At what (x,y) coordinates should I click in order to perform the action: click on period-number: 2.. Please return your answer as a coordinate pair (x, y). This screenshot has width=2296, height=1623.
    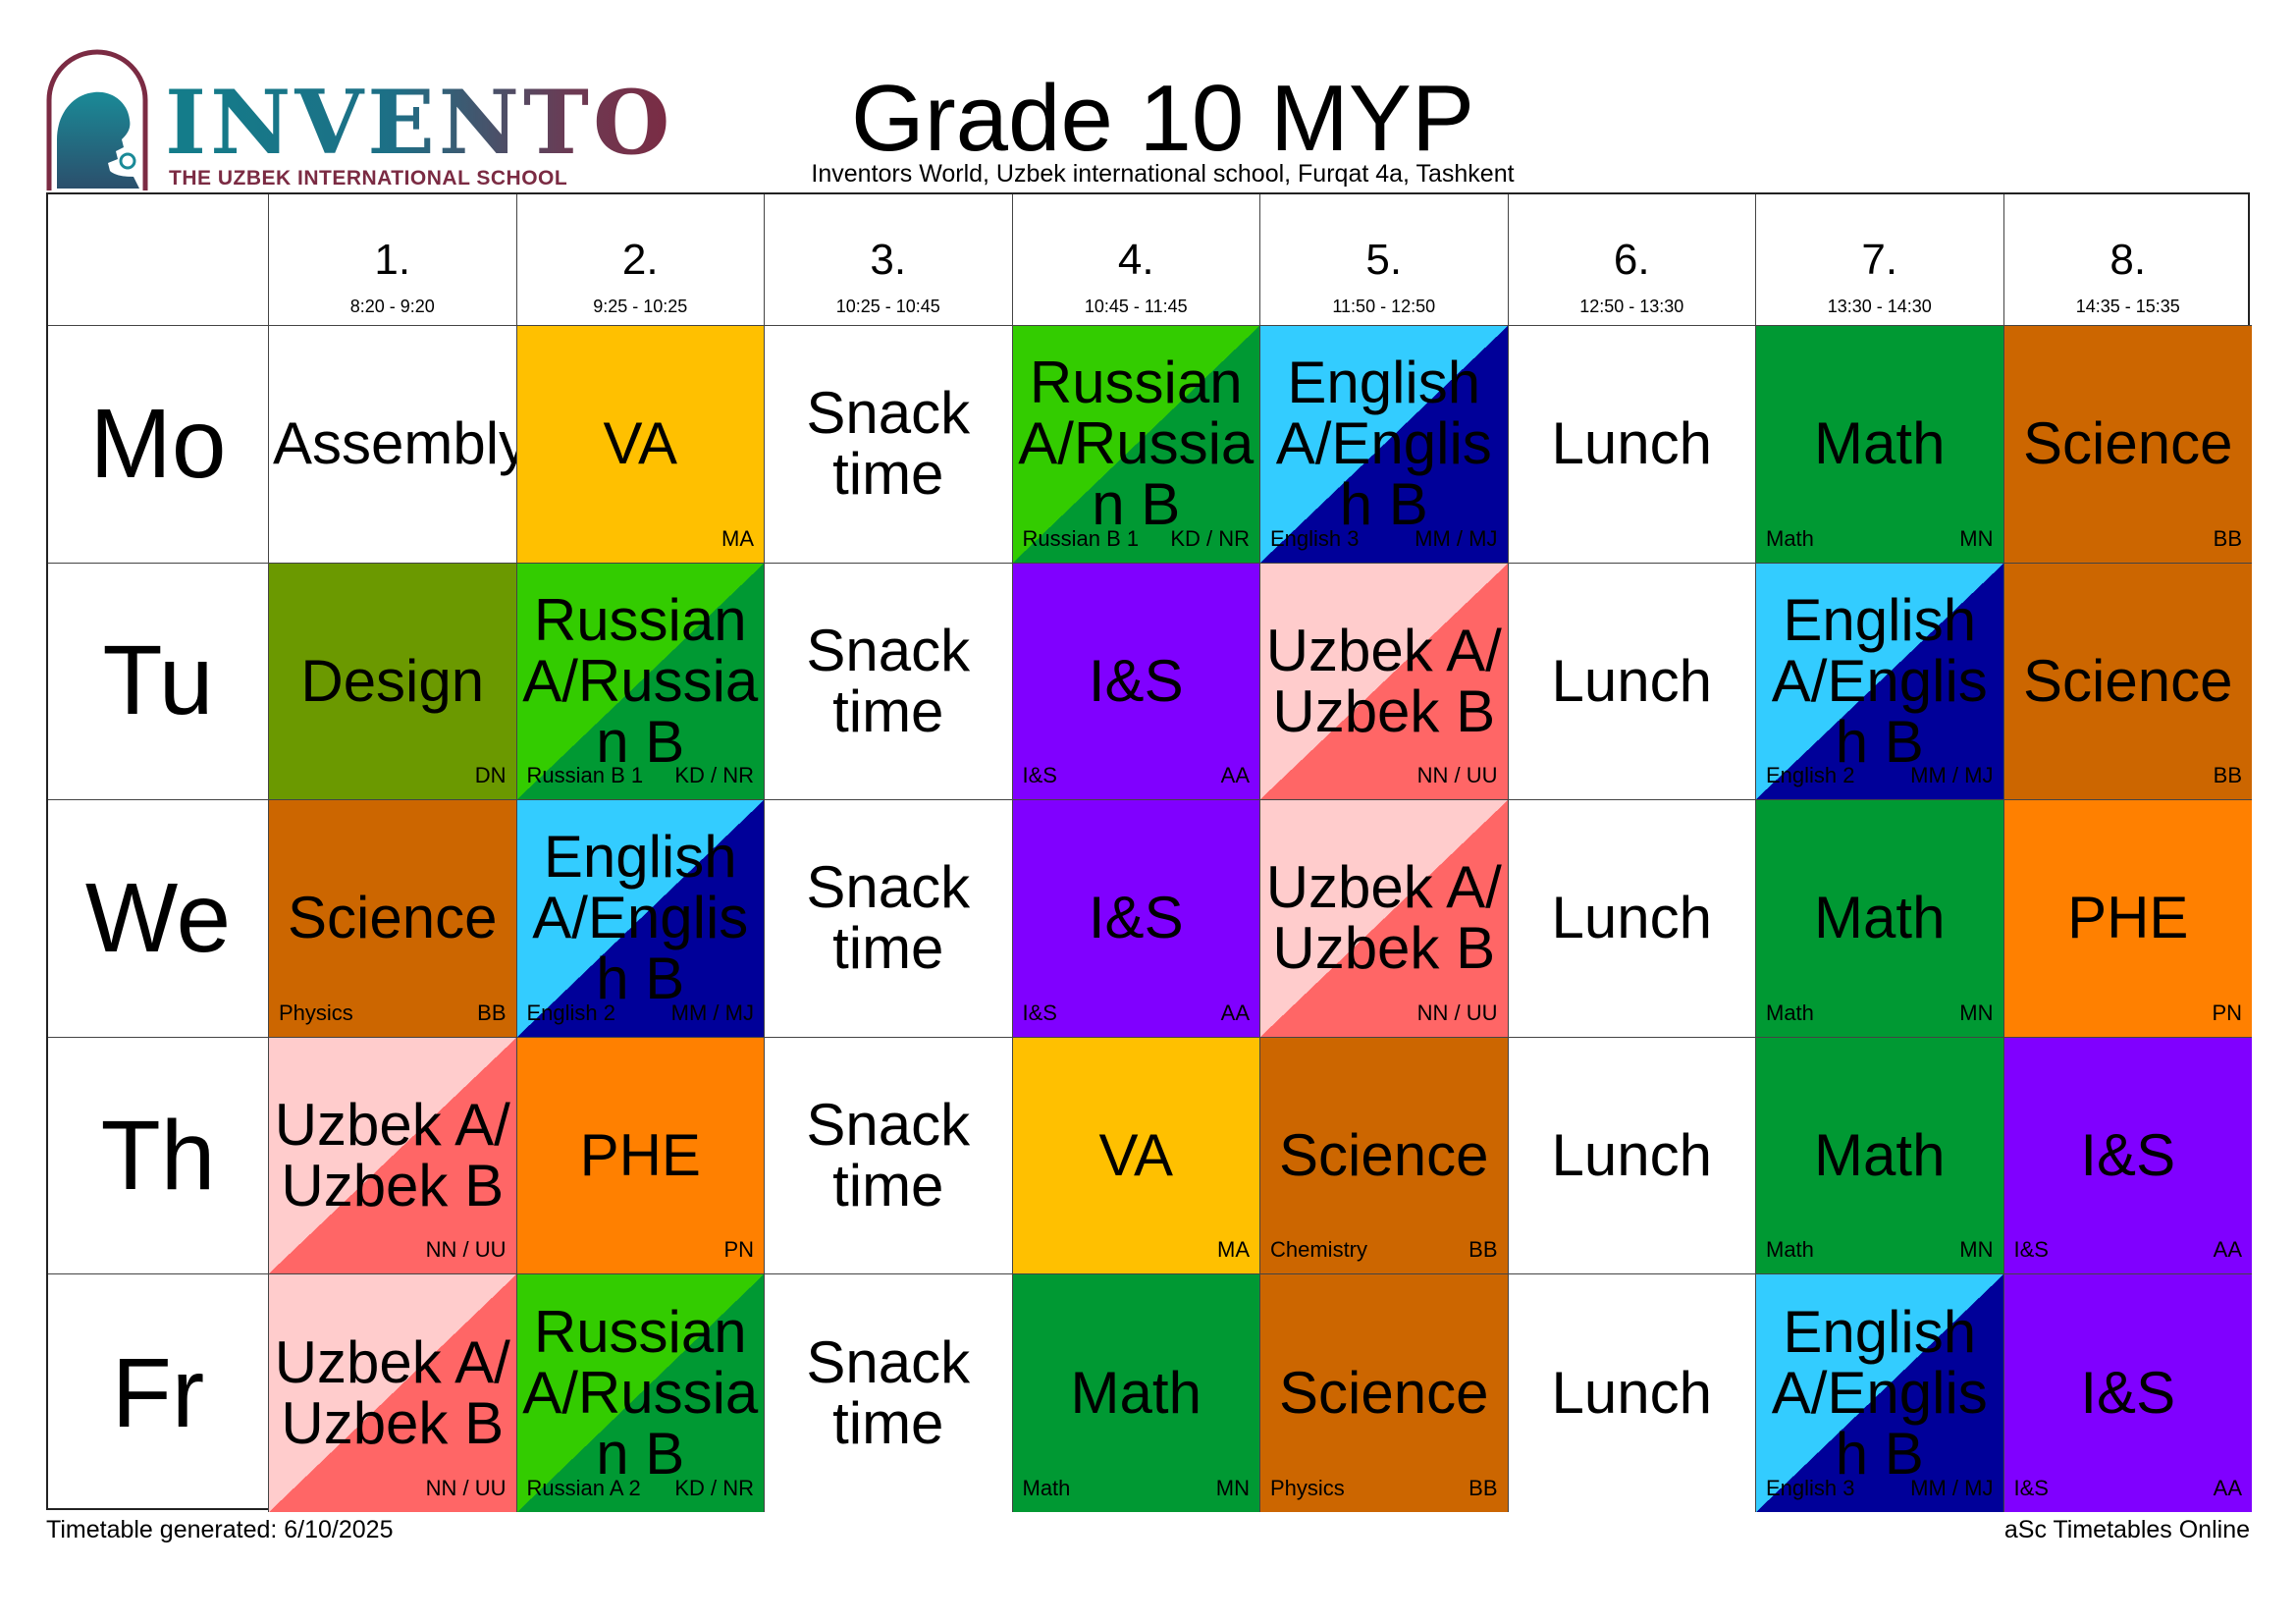
    Looking at the image, I should click on (640, 260).